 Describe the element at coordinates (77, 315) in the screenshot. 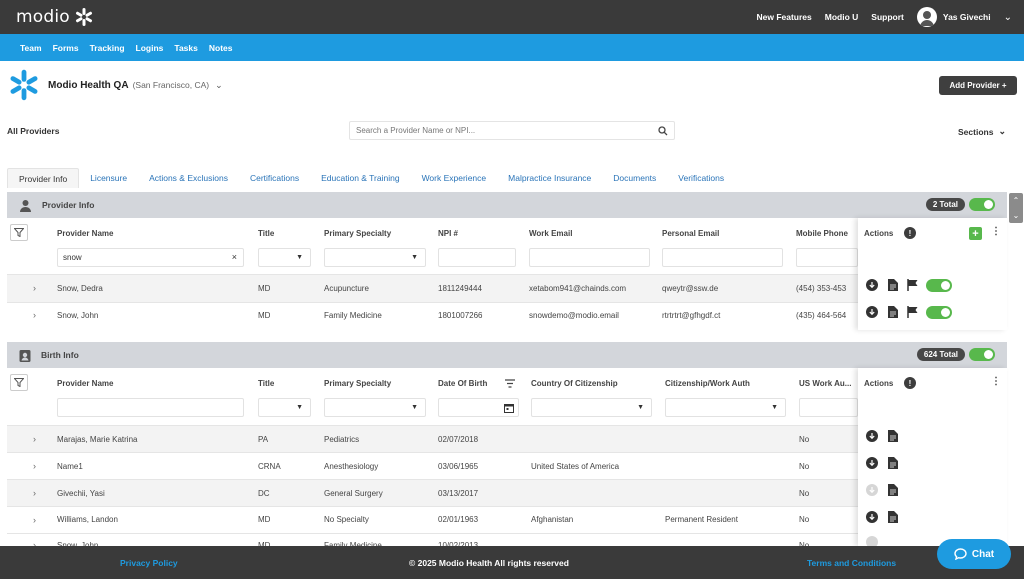

I see `cell-provider-name: Snow, John` at that location.